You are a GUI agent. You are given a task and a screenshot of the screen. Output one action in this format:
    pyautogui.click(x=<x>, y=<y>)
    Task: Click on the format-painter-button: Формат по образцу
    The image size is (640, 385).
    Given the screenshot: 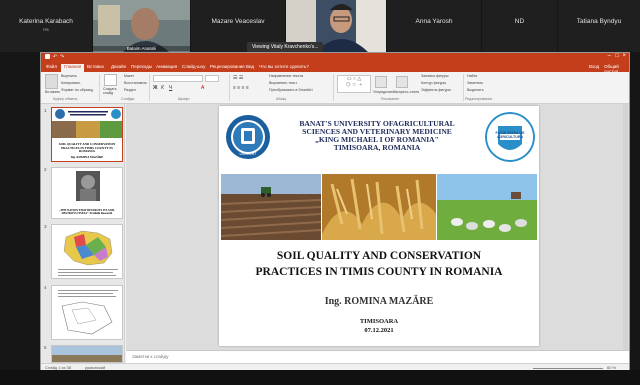 What is the action you would take?
    pyautogui.click(x=77, y=90)
    